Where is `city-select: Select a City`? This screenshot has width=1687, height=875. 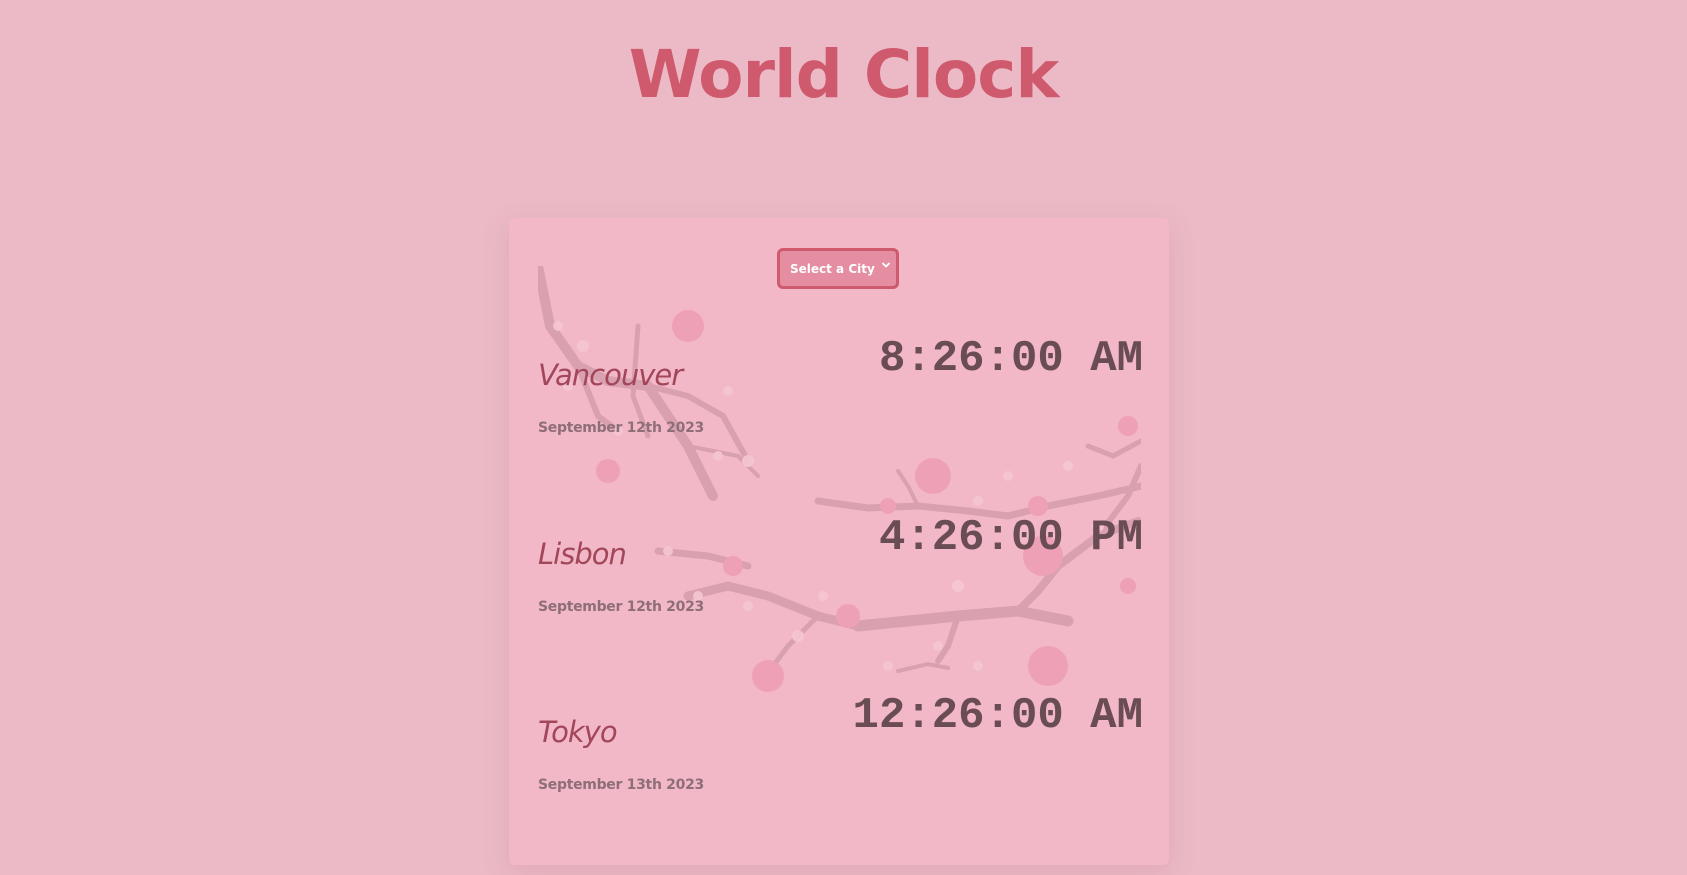
city-select: Select a City is located at coordinates (838, 268).